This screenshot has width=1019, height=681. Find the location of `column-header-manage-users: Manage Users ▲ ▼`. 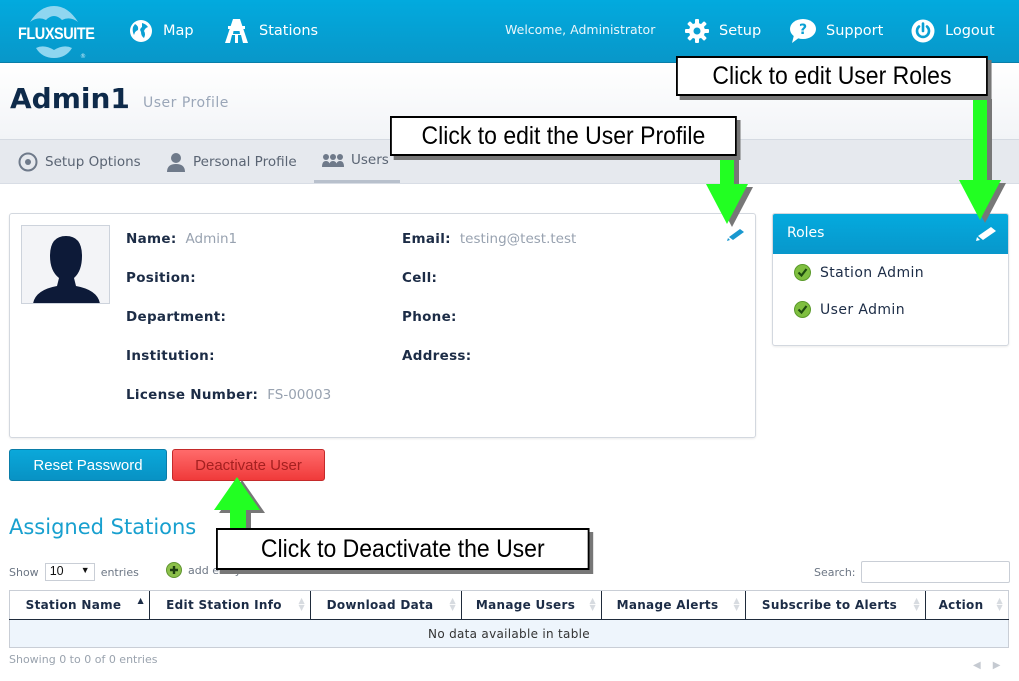

column-header-manage-users: Manage Users ▲ ▼ is located at coordinates (531, 605).